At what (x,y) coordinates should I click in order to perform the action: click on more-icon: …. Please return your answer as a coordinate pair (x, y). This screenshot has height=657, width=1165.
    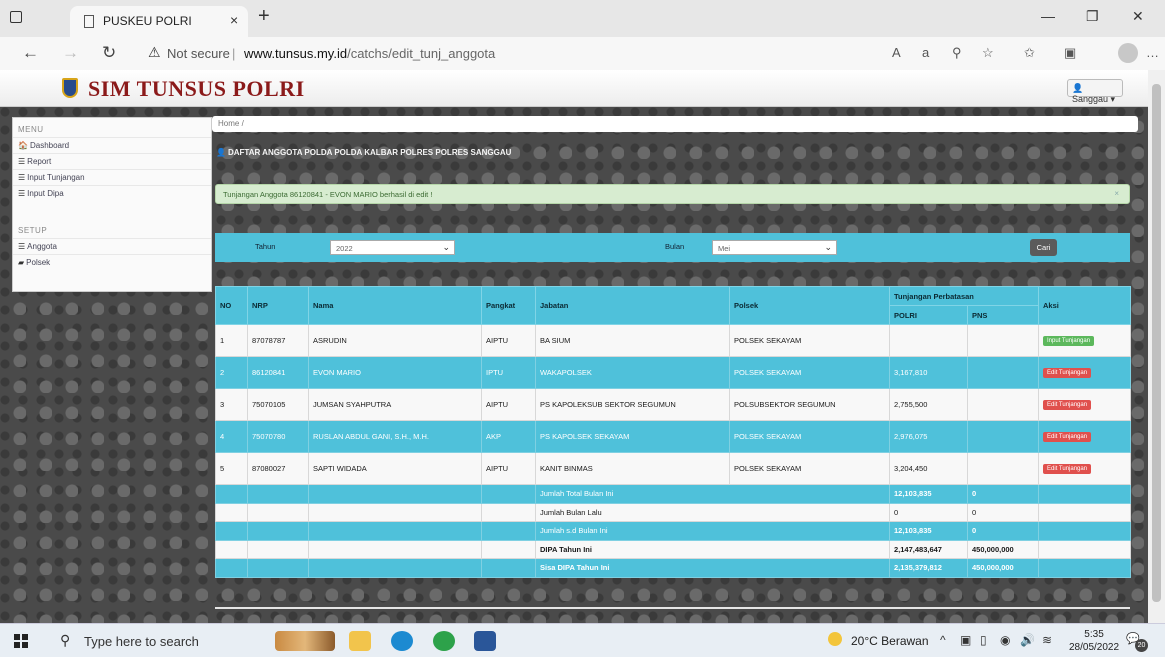
    Looking at the image, I should click on (1152, 52).